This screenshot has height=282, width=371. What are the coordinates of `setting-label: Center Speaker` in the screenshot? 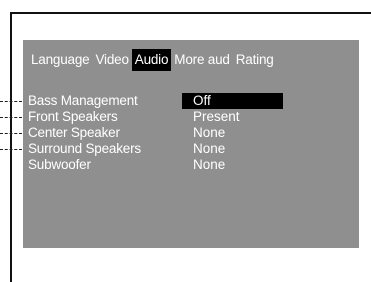 It's located at (74, 132).